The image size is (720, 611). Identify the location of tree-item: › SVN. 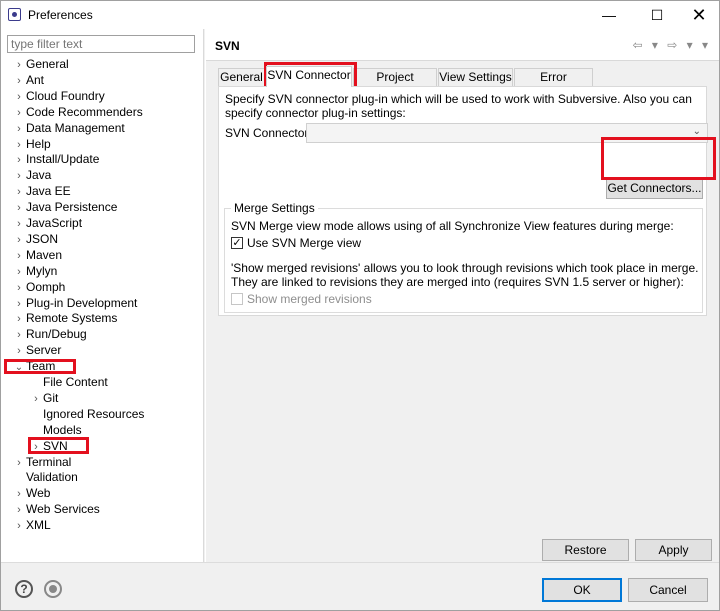
(48, 446).